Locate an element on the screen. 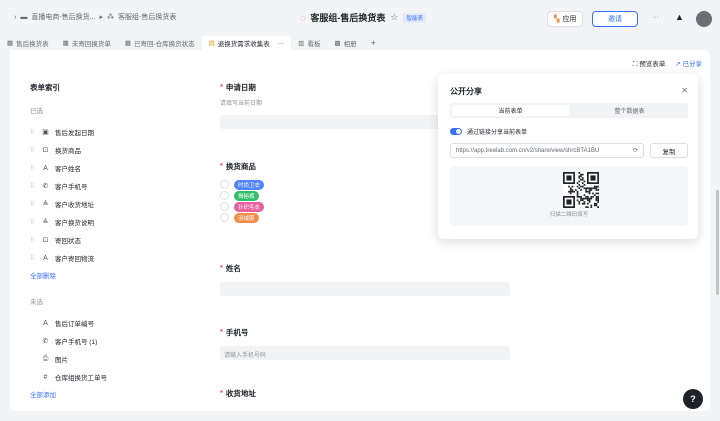 This screenshot has width=720, height=421. option-chip: 揭秘裤 is located at coordinates (246, 195).